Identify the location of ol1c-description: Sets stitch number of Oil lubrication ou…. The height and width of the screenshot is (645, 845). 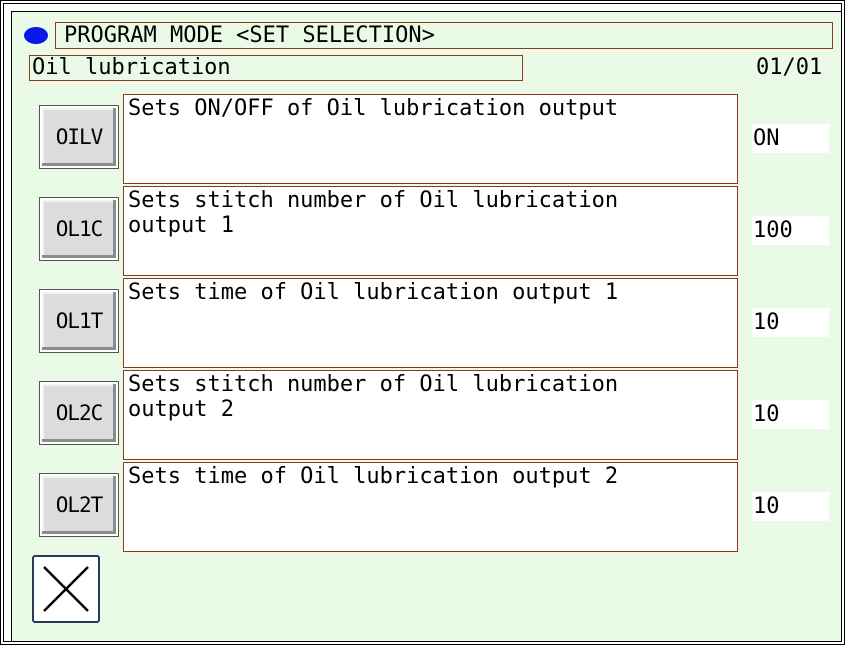
(430, 231).